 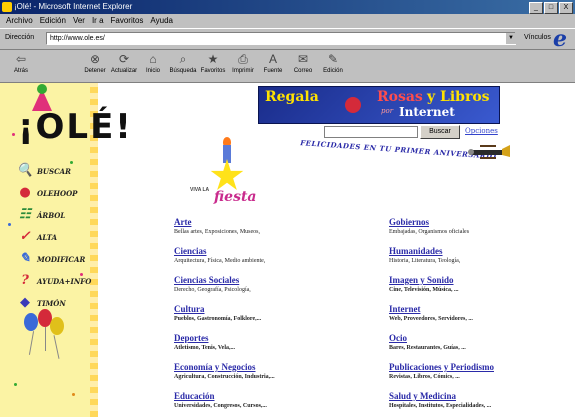 I want to click on category-subtitle: Derecho, Geografía, Psicología,, so click(x=212, y=290).